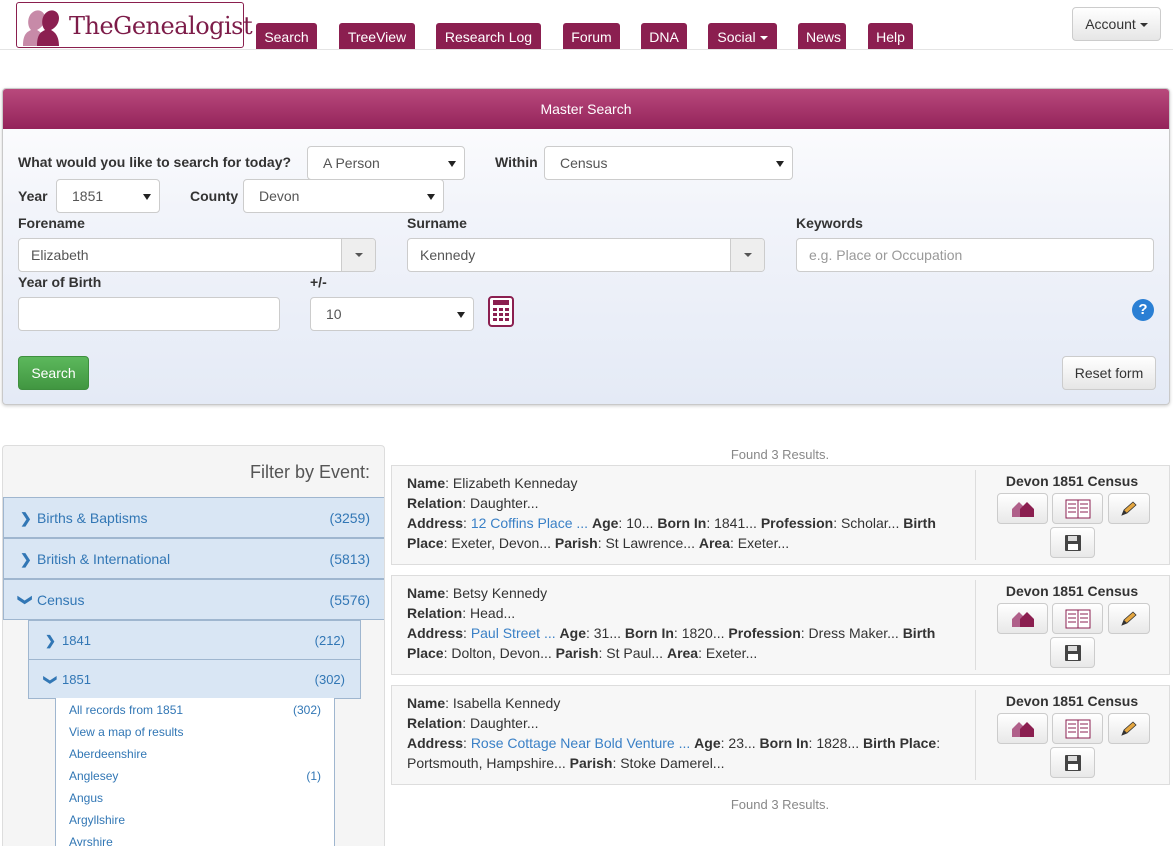 The width and height of the screenshot is (1173, 846). What do you see at coordinates (329, 679) in the screenshot?
I see `sub-facet-count: (302)` at bounding box center [329, 679].